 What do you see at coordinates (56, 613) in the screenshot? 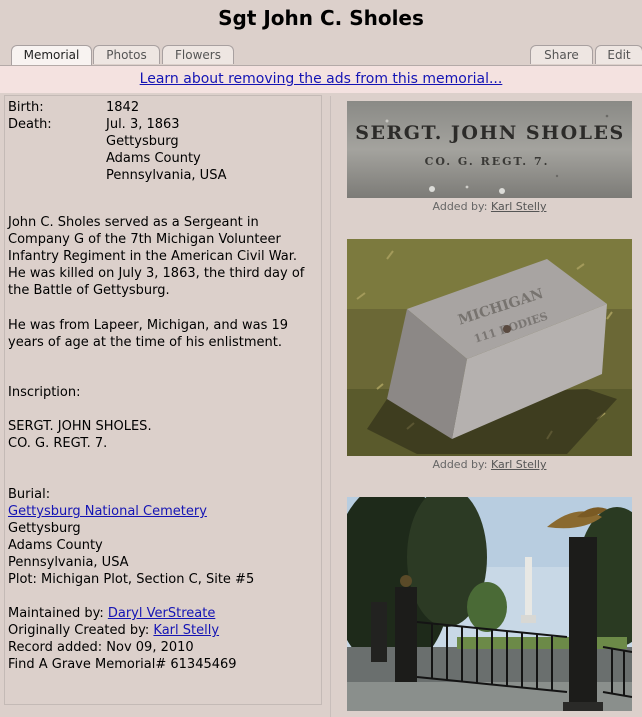
I see `maintained-label: Maintained by:` at bounding box center [56, 613].